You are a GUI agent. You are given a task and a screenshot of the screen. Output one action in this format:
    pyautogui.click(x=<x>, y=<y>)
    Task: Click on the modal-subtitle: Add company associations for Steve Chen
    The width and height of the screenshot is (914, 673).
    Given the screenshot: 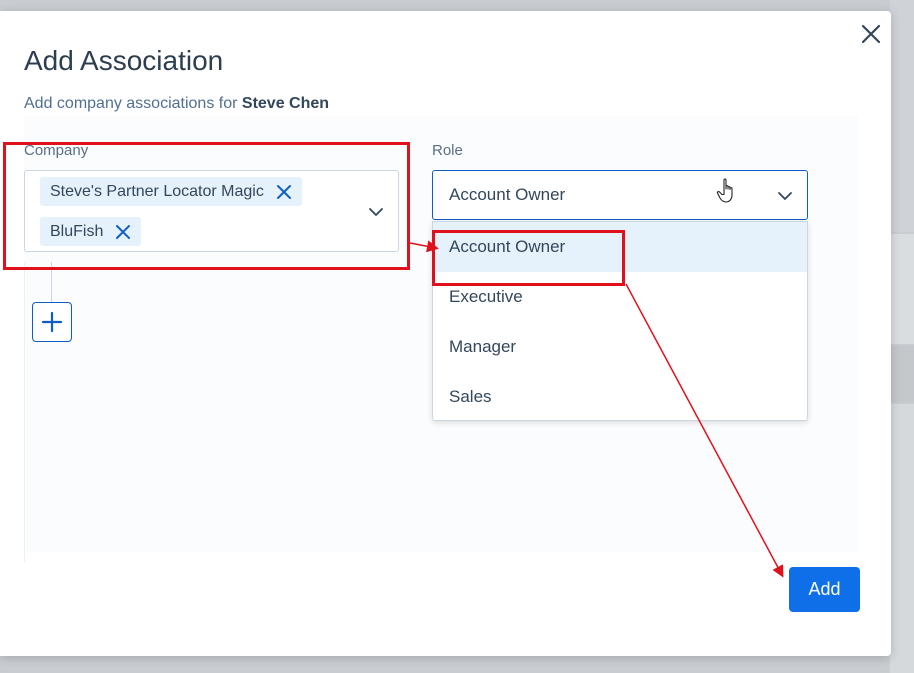 What is the action you would take?
    pyautogui.click(x=176, y=104)
    